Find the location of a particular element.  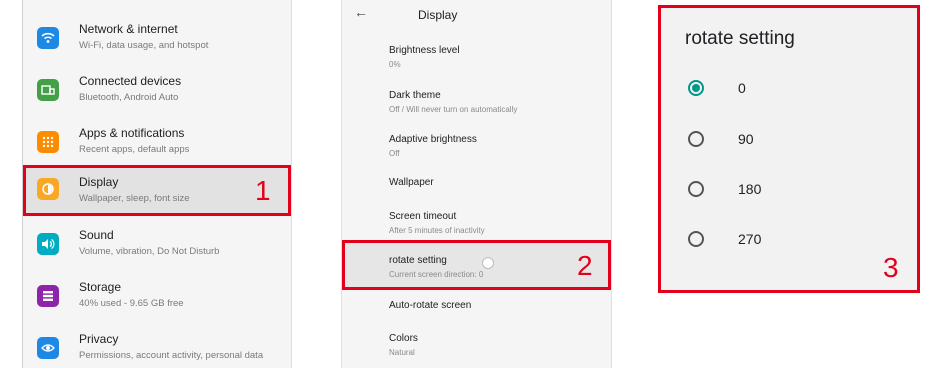

sound-icon is located at coordinates (48, 244).